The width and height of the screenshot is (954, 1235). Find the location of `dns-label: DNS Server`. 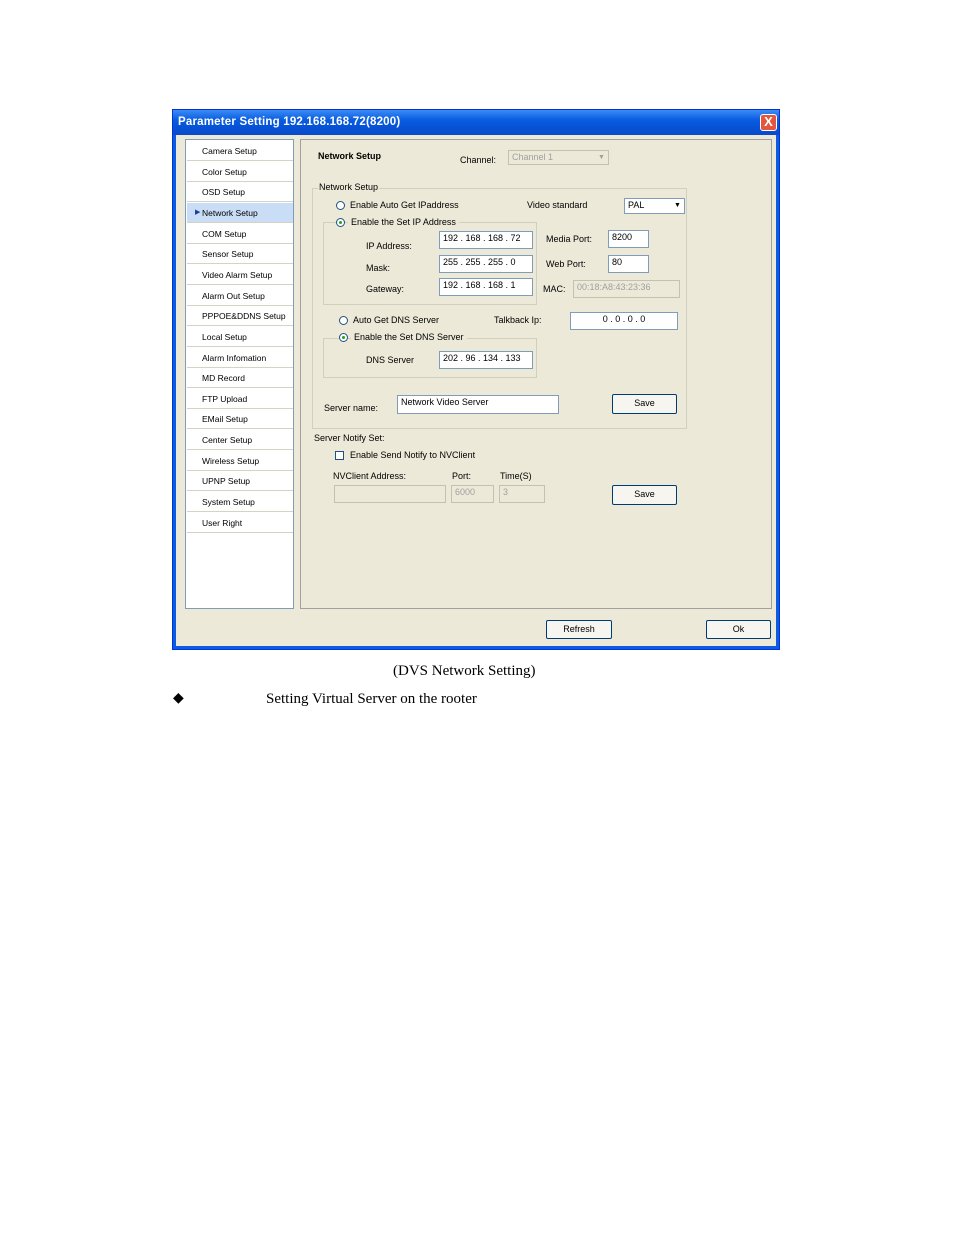

dns-label: DNS Server is located at coordinates (390, 360).